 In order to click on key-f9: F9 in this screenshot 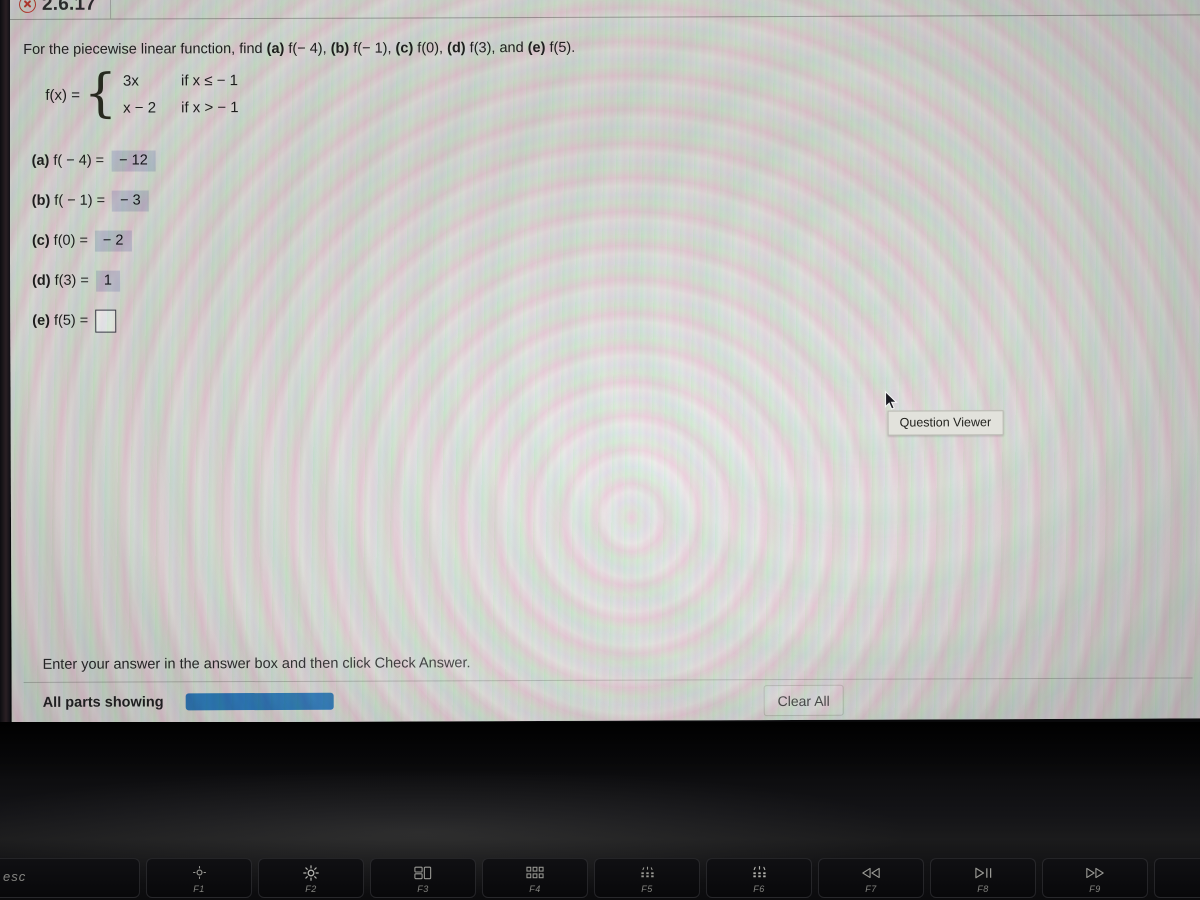, I will do `click(1095, 878)`.